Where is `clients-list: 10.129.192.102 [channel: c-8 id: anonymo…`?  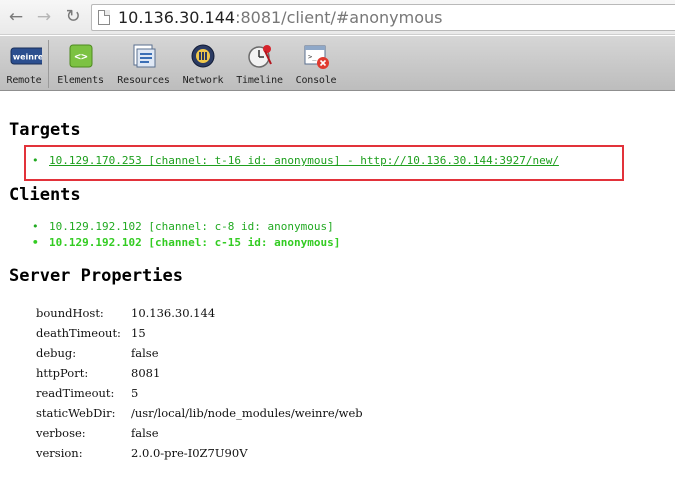 clients-list: 10.129.192.102 [channel: c-8 id: anonymo… is located at coordinates (186, 235).